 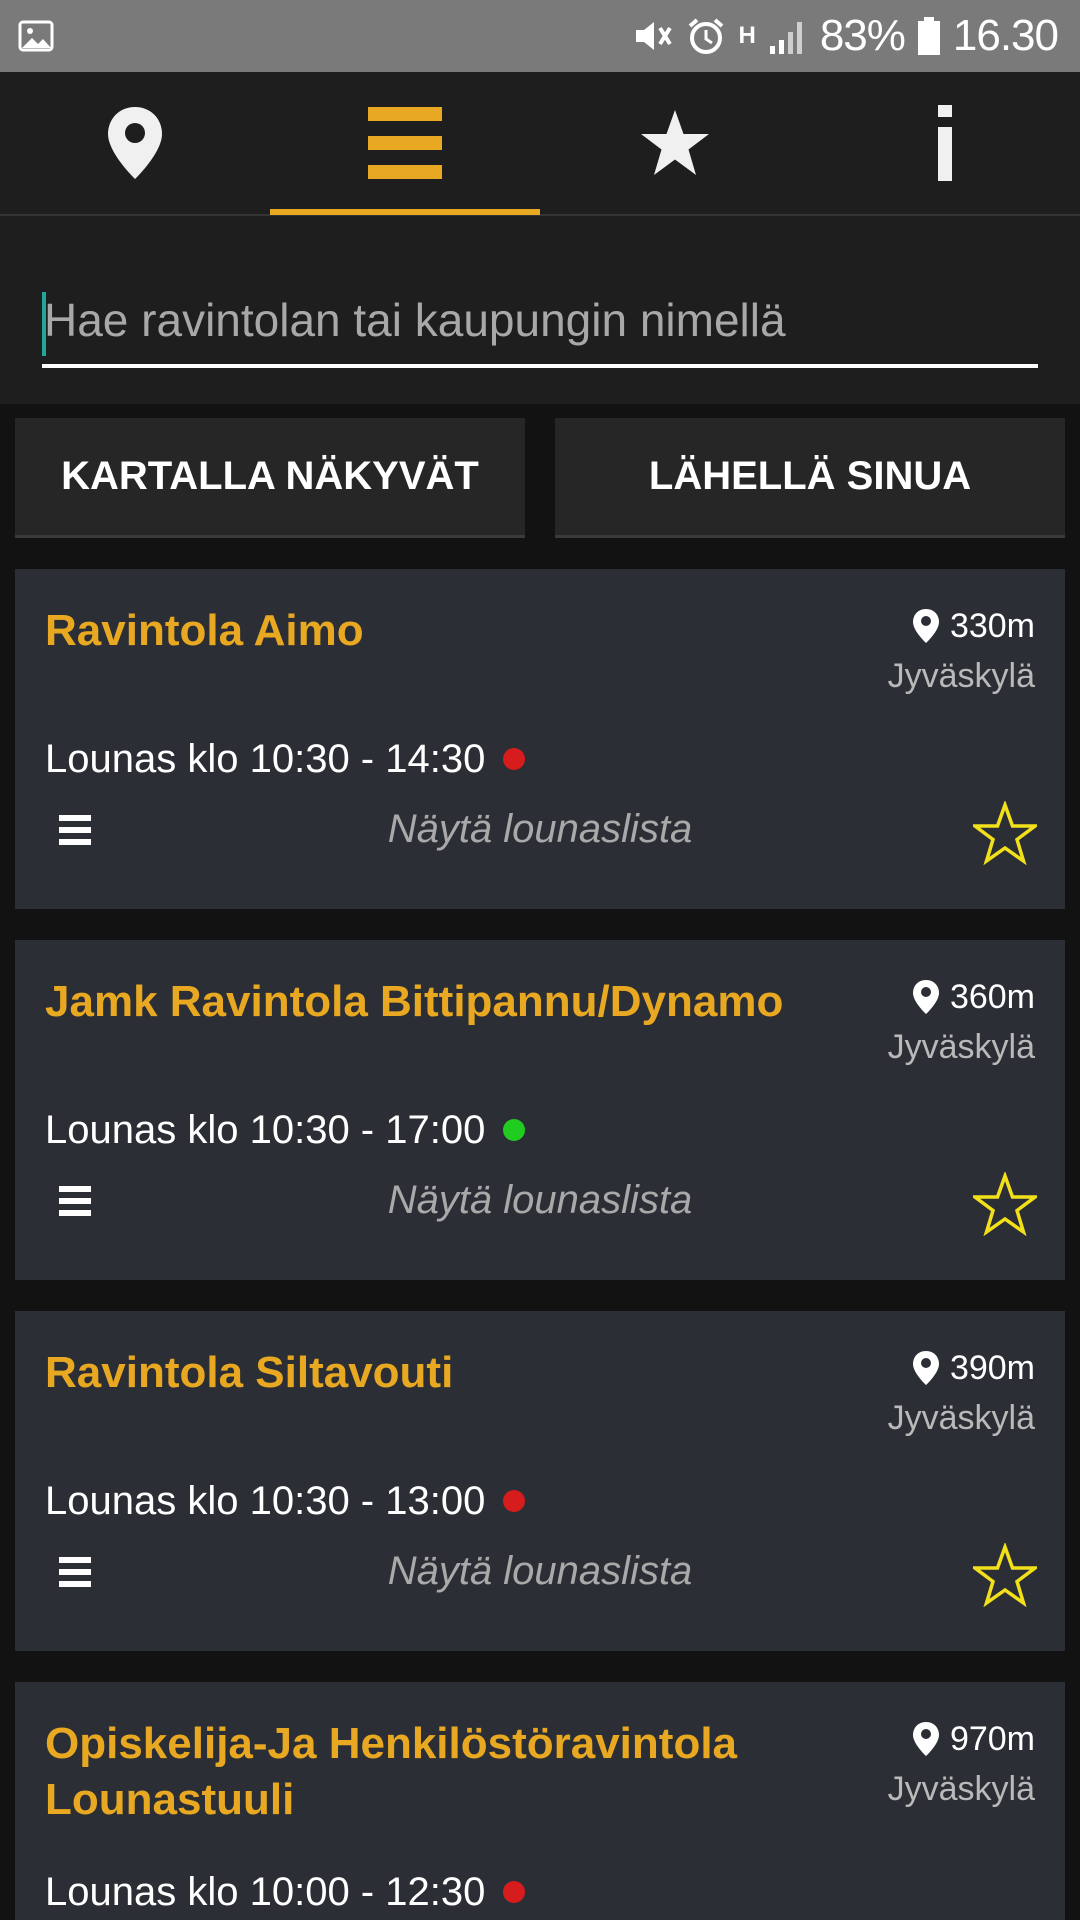 What do you see at coordinates (414, 1001) in the screenshot?
I see `restaurant-name: Jamk Ravintola Bittipannu/Dynamo` at bounding box center [414, 1001].